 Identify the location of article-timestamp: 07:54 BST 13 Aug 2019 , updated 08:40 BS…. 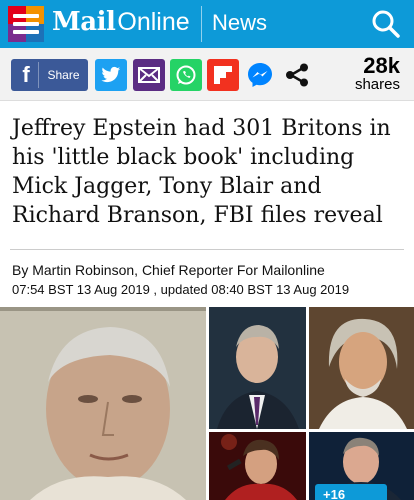
(181, 289).